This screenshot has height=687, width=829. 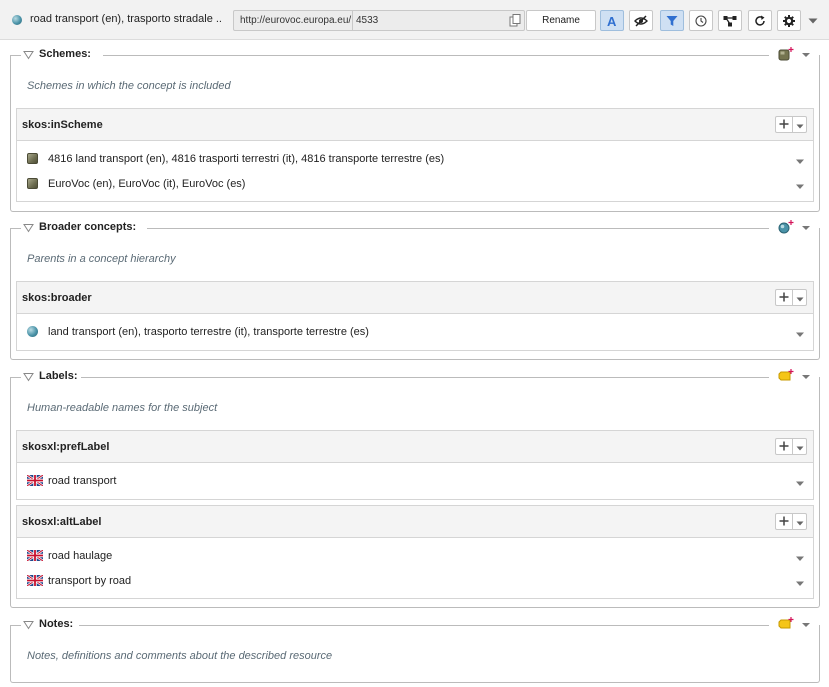 I want to click on uri-local-name-input: 4533, so click(x=367, y=20).